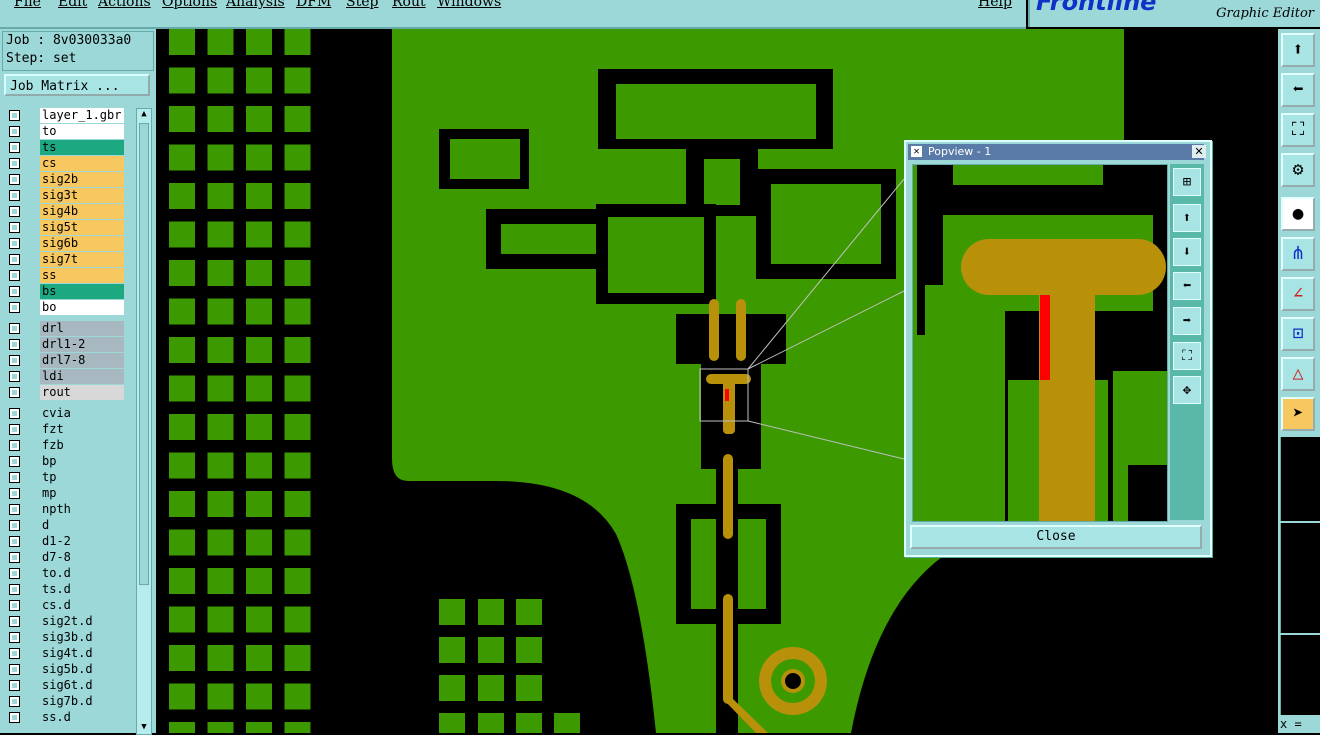  I want to click on layer-name: sig7t, so click(82, 259).